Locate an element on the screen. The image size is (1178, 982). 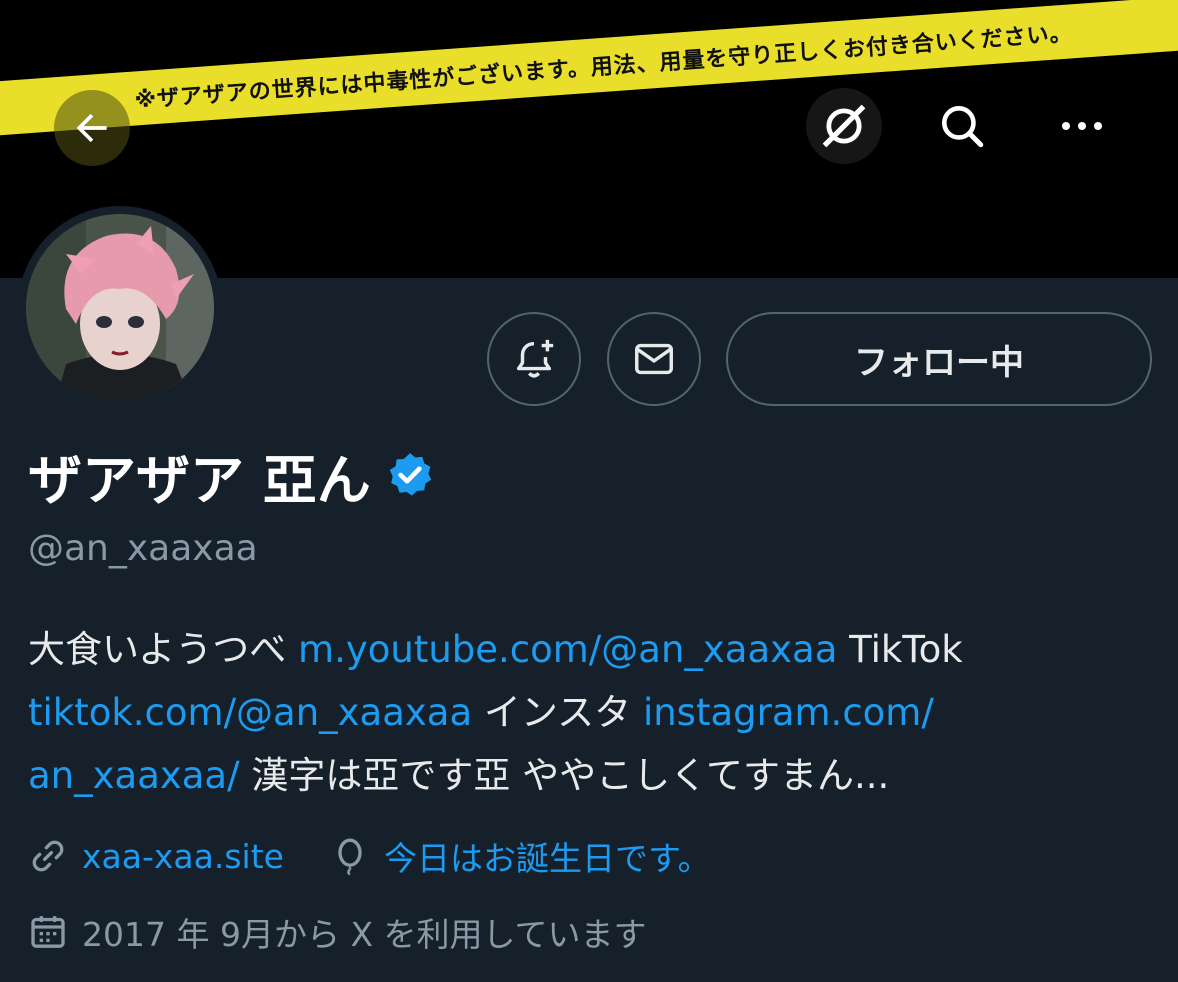
grok-button is located at coordinates (844, 126).